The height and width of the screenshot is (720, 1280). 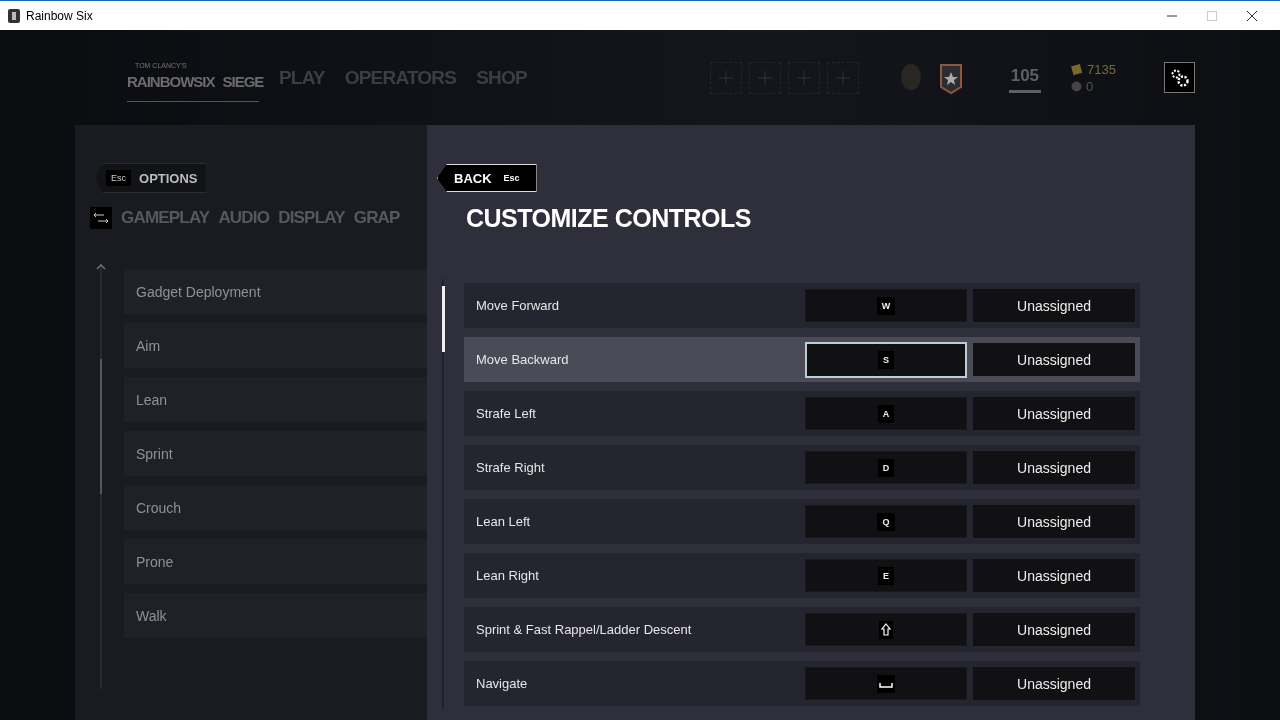 I want to click on plus-icon, so click(x=842, y=77).